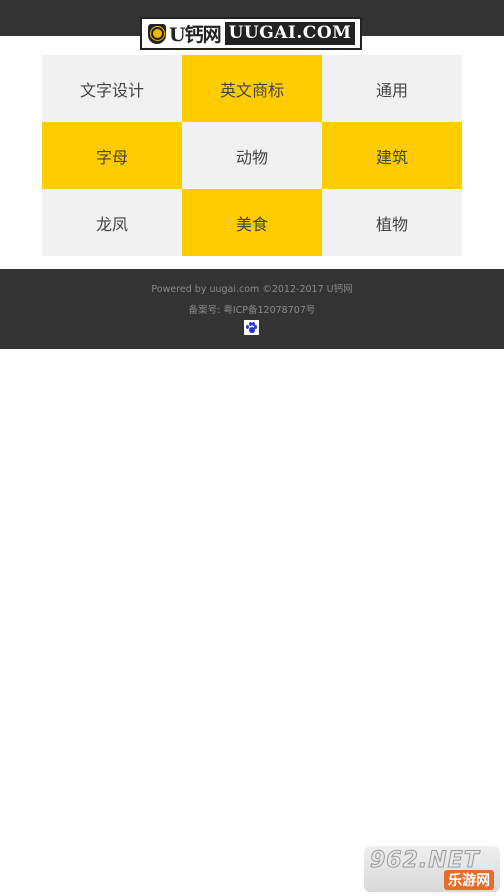  Describe the element at coordinates (290, 33) in the screenshot. I see `logo-english-text: UUGAI.COM` at that location.